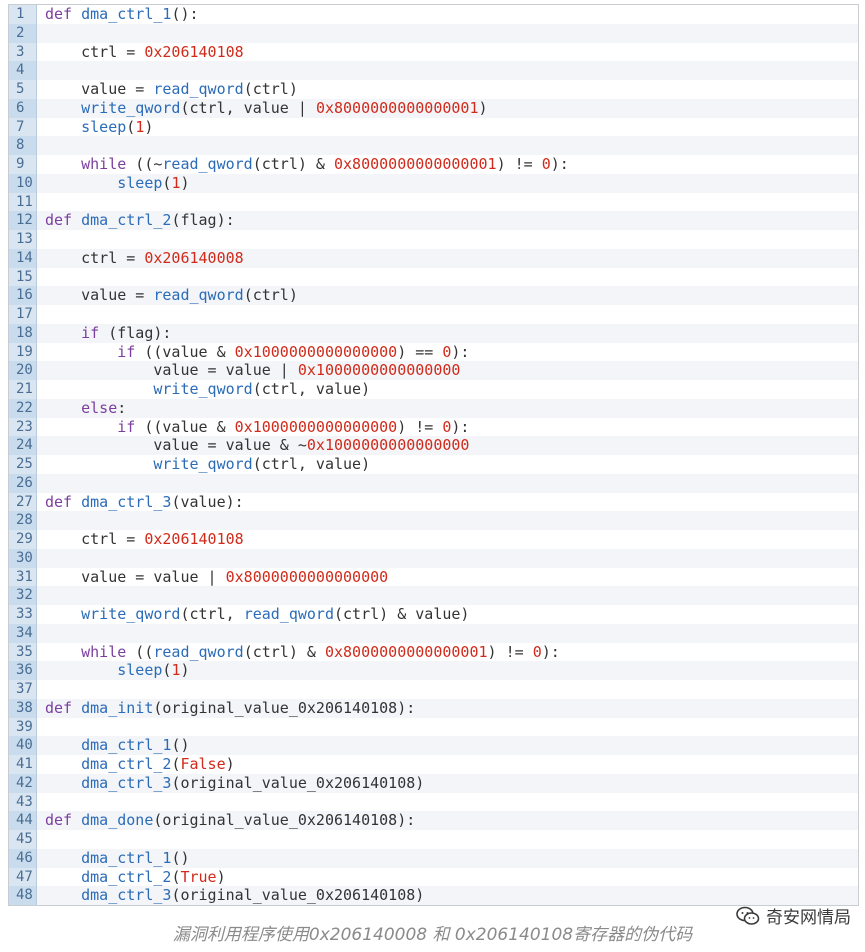  Describe the element at coordinates (23, 202) in the screenshot. I see `line-number: 11` at that location.